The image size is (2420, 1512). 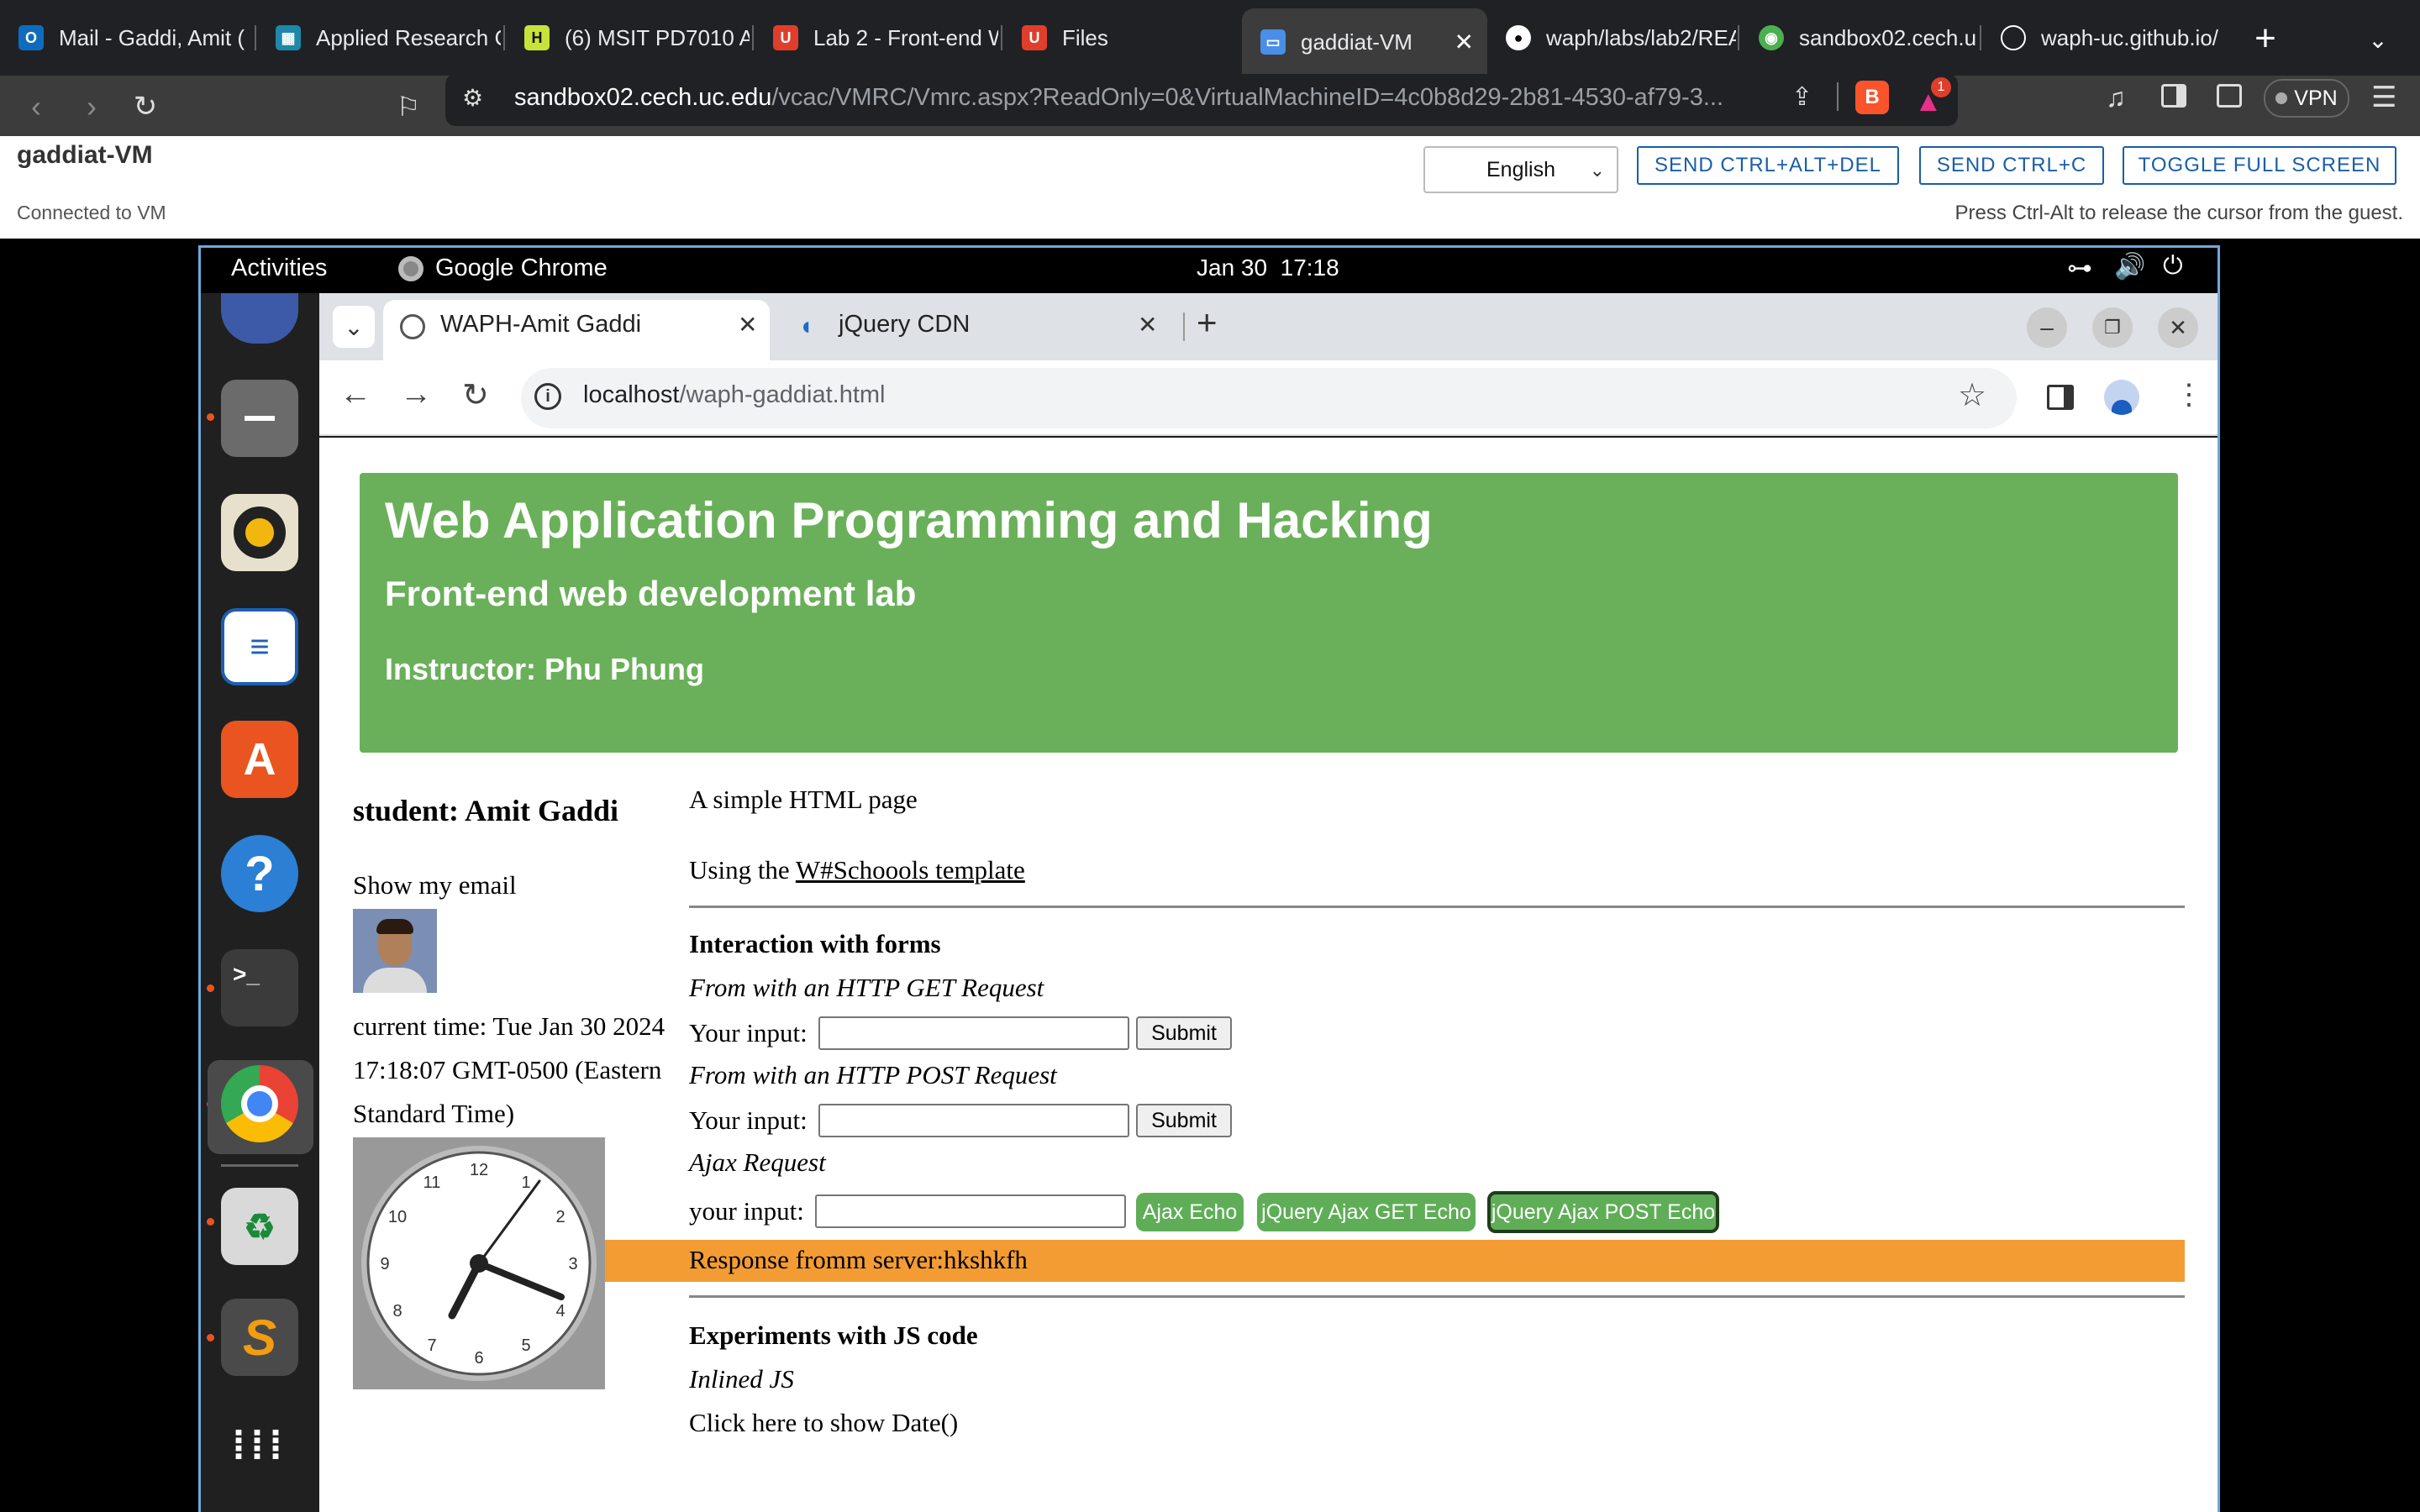 What do you see at coordinates (522, 268) in the screenshot?
I see `app-menu: Google Chrome` at bounding box center [522, 268].